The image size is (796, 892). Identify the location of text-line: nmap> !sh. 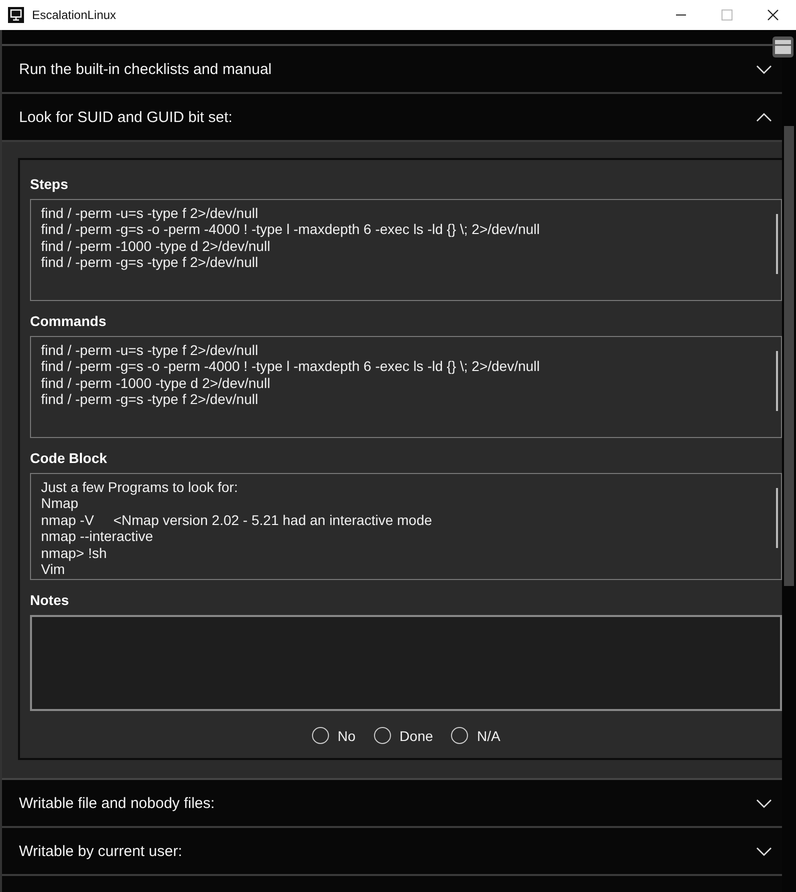
(74, 553).